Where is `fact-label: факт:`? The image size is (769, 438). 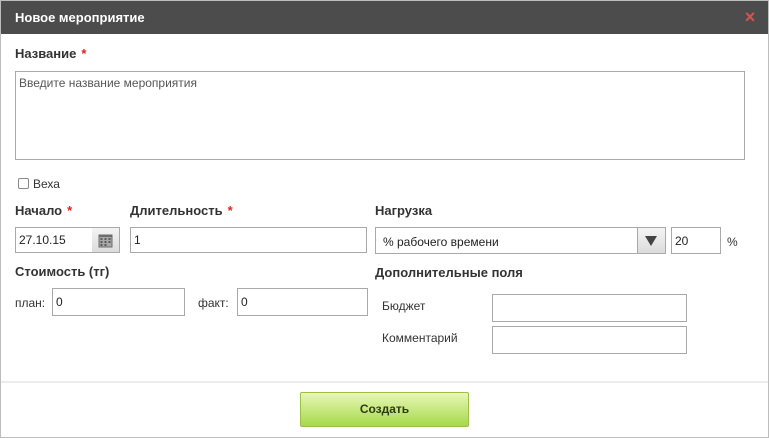 fact-label: факт: is located at coordinates (213, 303).